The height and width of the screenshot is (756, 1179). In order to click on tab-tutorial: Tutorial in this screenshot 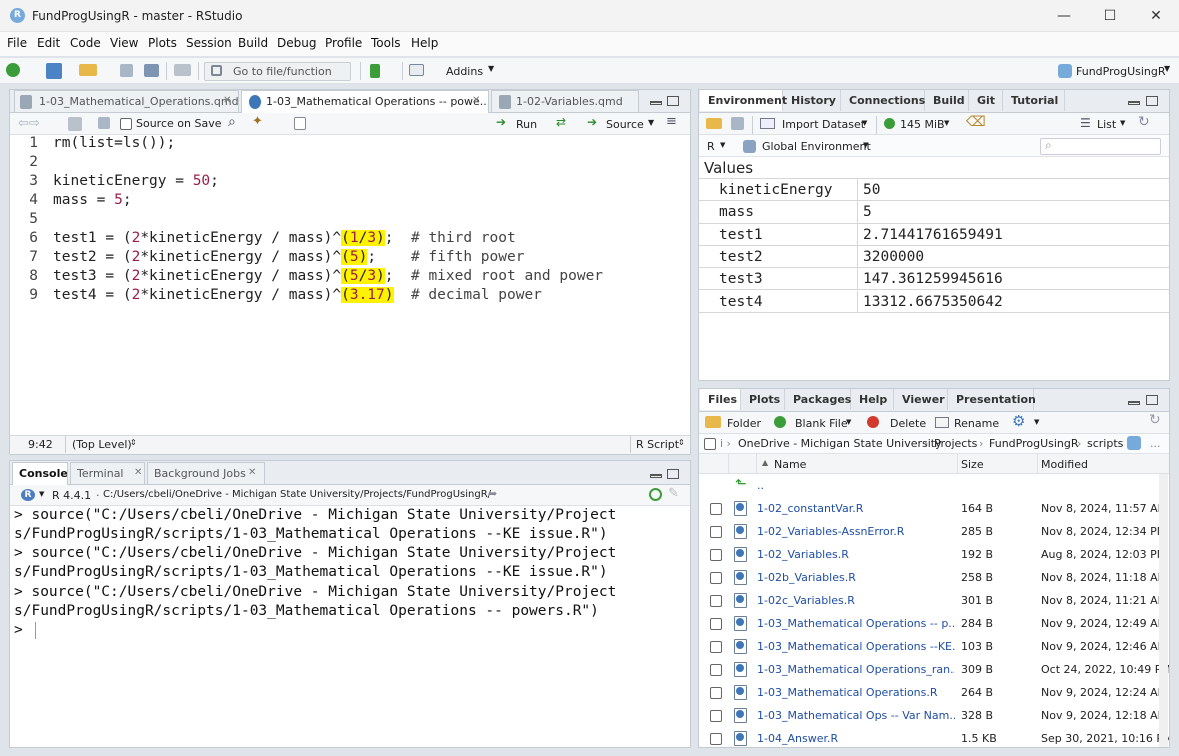, I will do `click(1034, 100)`.